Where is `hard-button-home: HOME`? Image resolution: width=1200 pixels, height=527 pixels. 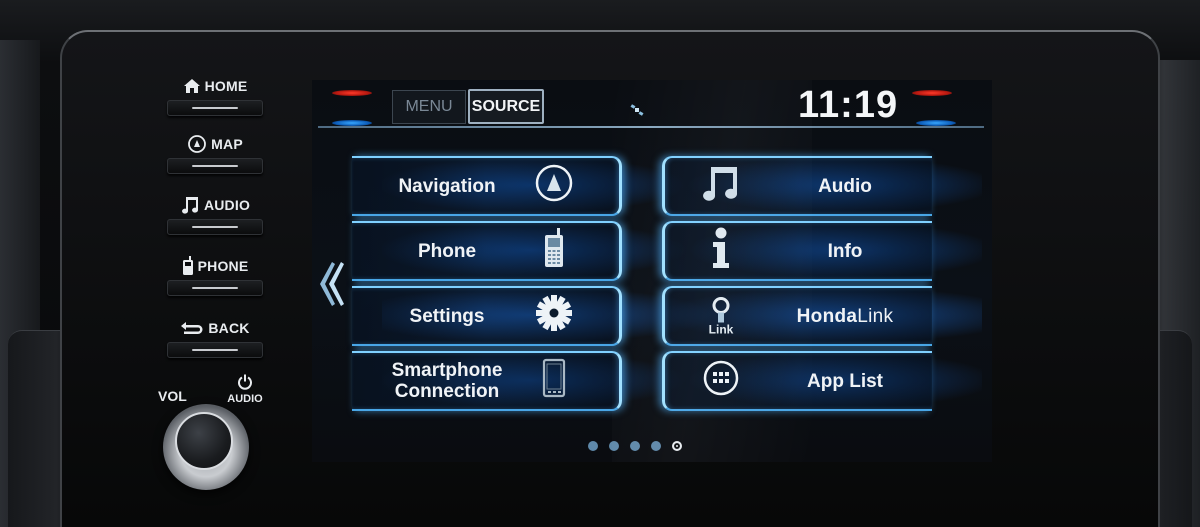
hard-button-home: HOME is located at coordinates (215, 96).